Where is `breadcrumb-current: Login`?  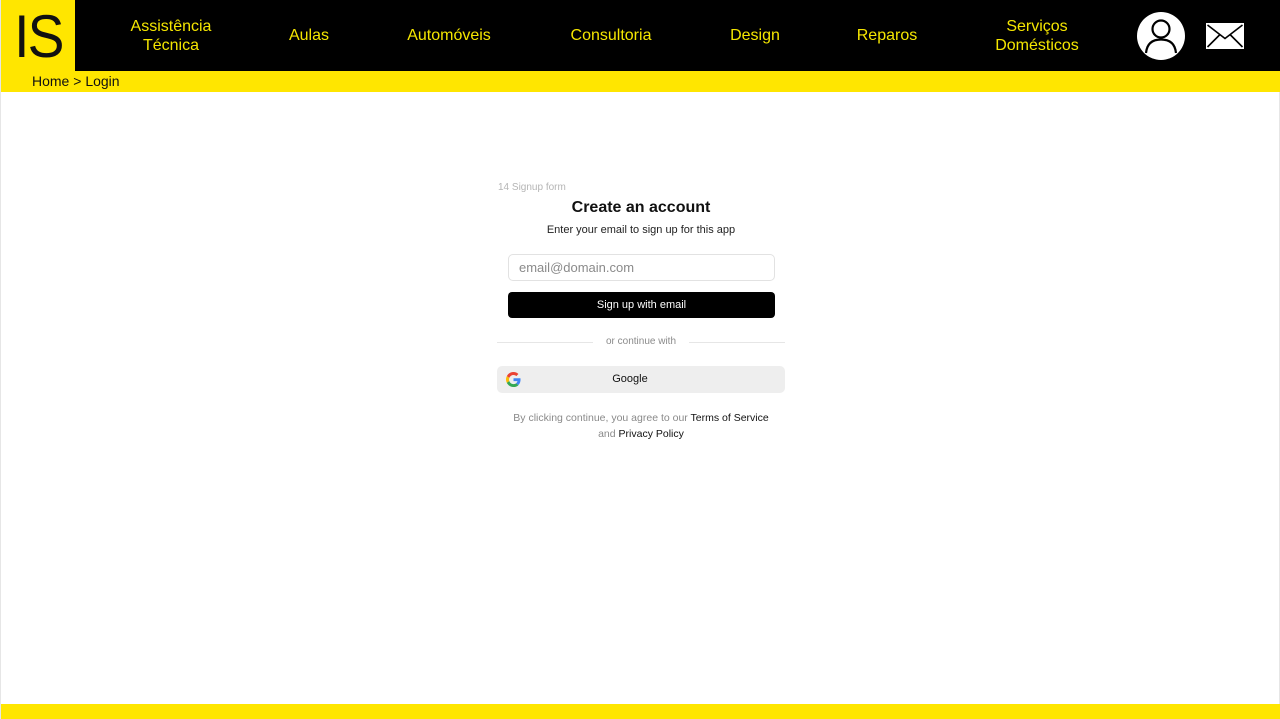 breadcrumb-current: Login is located at coordinates (102, 81).